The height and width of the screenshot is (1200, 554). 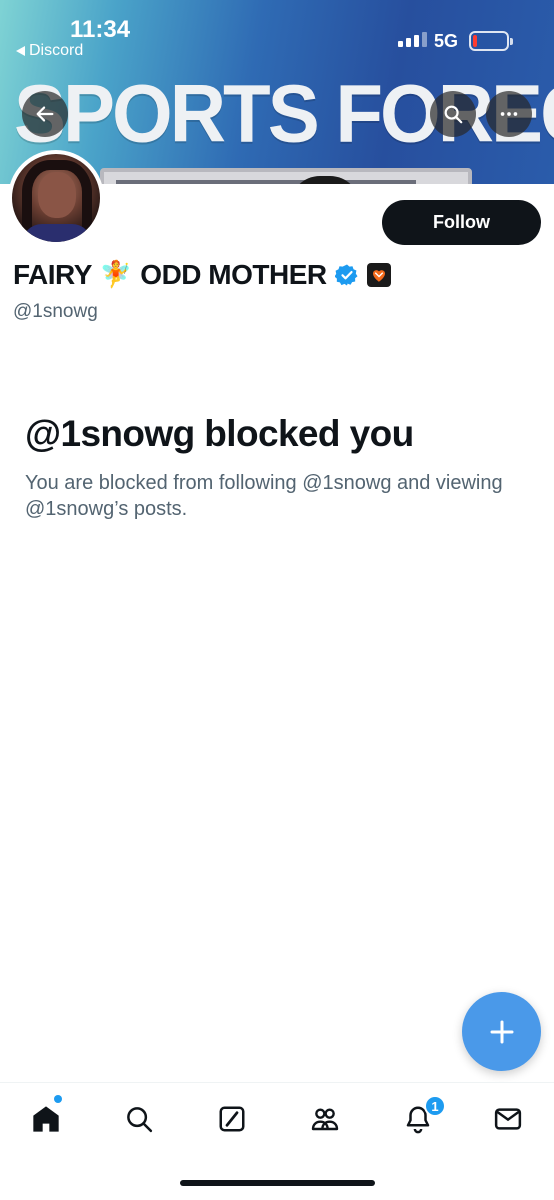 What do you see at coordinates (56, 198) in the screenshot?
I see `avatar` at bounding box center [56, 198].